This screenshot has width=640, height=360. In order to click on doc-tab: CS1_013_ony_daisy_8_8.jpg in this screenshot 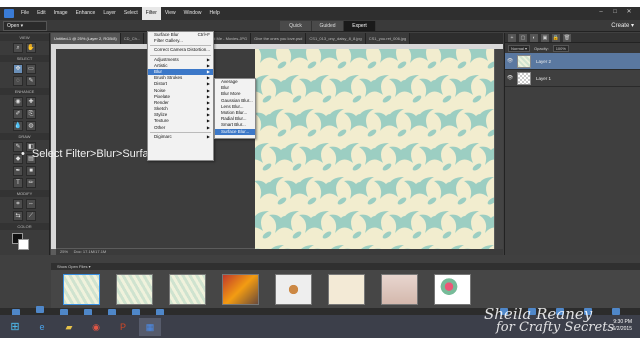, I will do `click(336, 38)`.